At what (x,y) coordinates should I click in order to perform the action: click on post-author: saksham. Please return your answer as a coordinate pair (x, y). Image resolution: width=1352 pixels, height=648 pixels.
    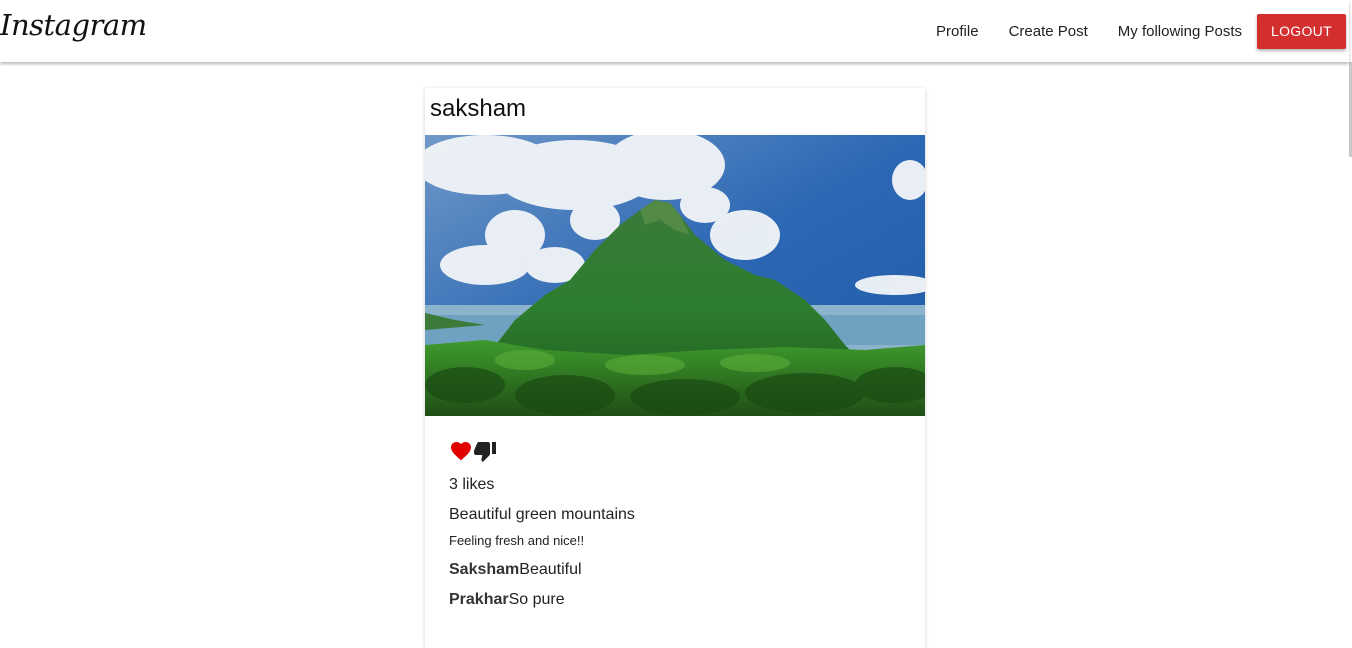
    Looking at the image, I should click on (675, 111).